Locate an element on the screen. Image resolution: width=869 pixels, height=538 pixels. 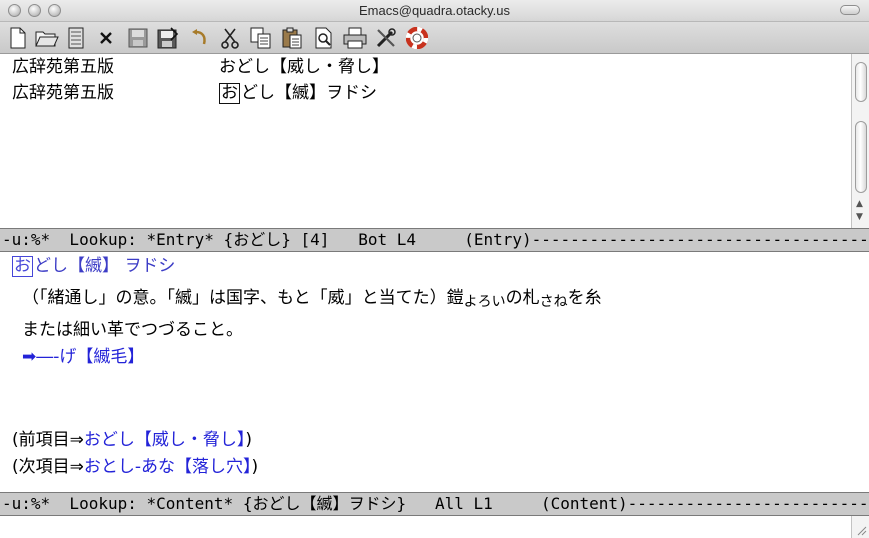
scroll-down-arrow-icon: ▼ is located at coordinates (859, 217).